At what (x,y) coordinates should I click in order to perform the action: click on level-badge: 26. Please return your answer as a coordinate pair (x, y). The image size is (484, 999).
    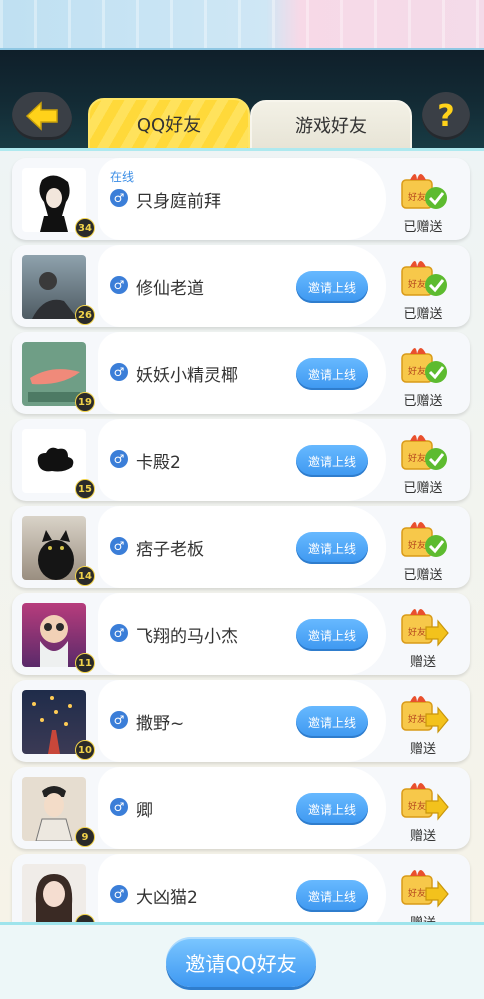
    Looking at the image, I should click on (85, 315).